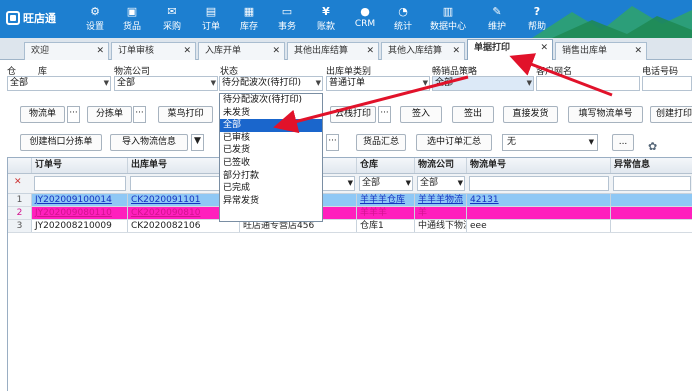 Image resolution: width=692 pixels, height=391 pixels. I want to click on row2-more-button: ···, so click(332, 142).